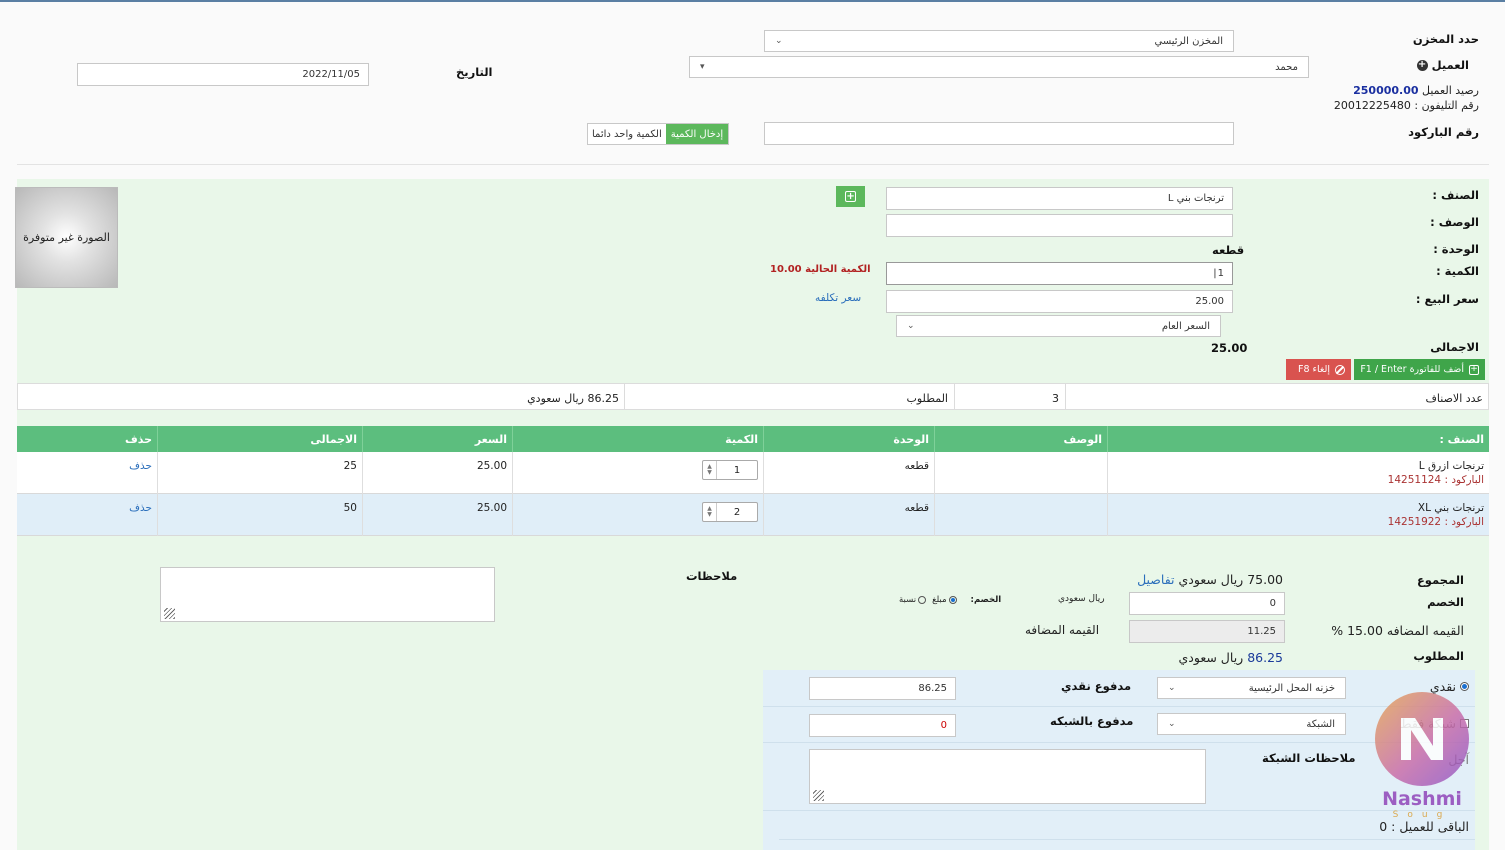 Image resolution: width=1505 pixels, height=850 pixels. What do you see at coordinates (1454, 222) in the screenshot?
I see `item-desc-label: الوصف :` at bounding box center [1454, 222].